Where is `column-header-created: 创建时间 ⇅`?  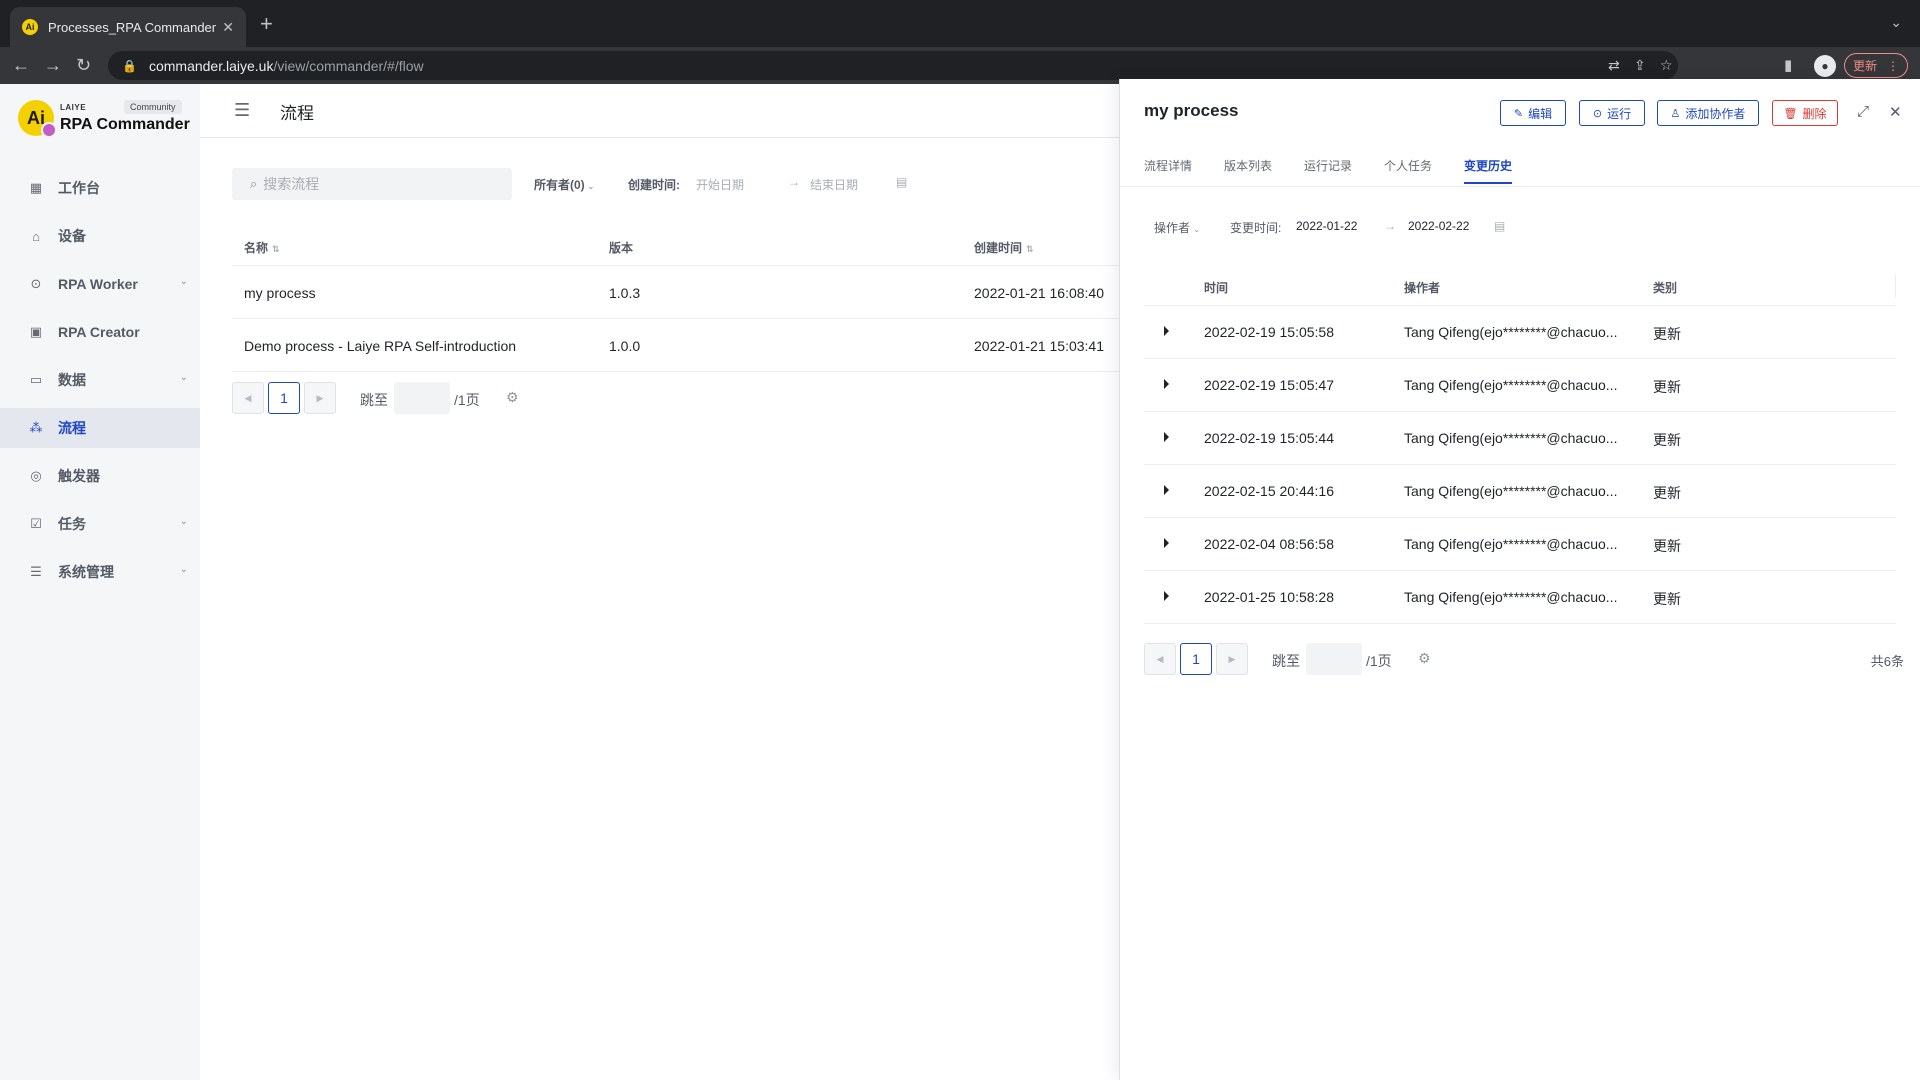
column-header-created: 创建时间 ⇅ is located at coordinates (1004, 247).